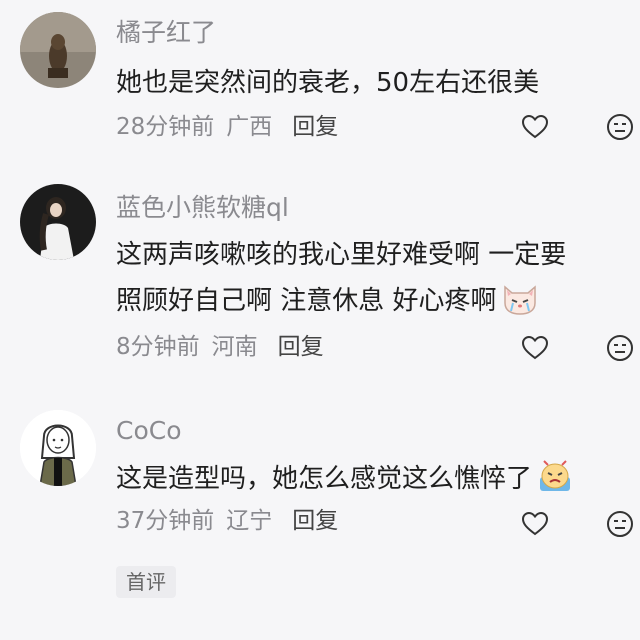 The width and height of the screenshot is (640, 640). I want to click on first-comment-badge: 首评, so click(146, 582).